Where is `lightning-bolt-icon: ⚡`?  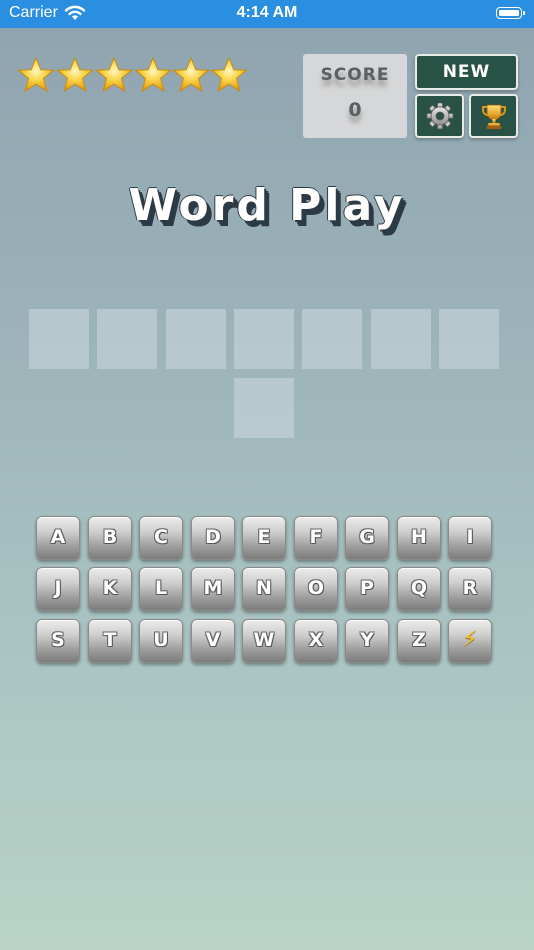
lightning-bolt-icon: ⚡ is located at coordinates (470, 639).